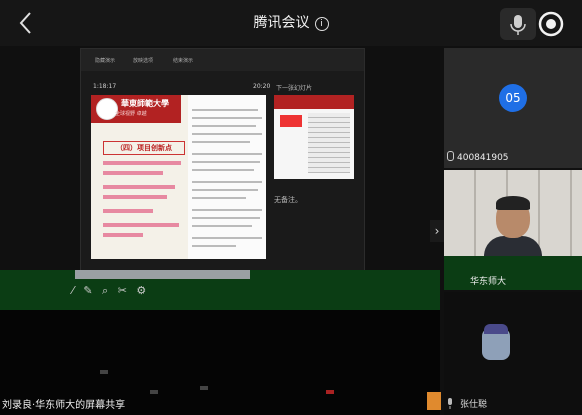 The image size is (582, 415). What do you see at coordinates (437, 231) in the screenshot?
I see `chevron-right-icon: ›` at bounding box center [437, 231].